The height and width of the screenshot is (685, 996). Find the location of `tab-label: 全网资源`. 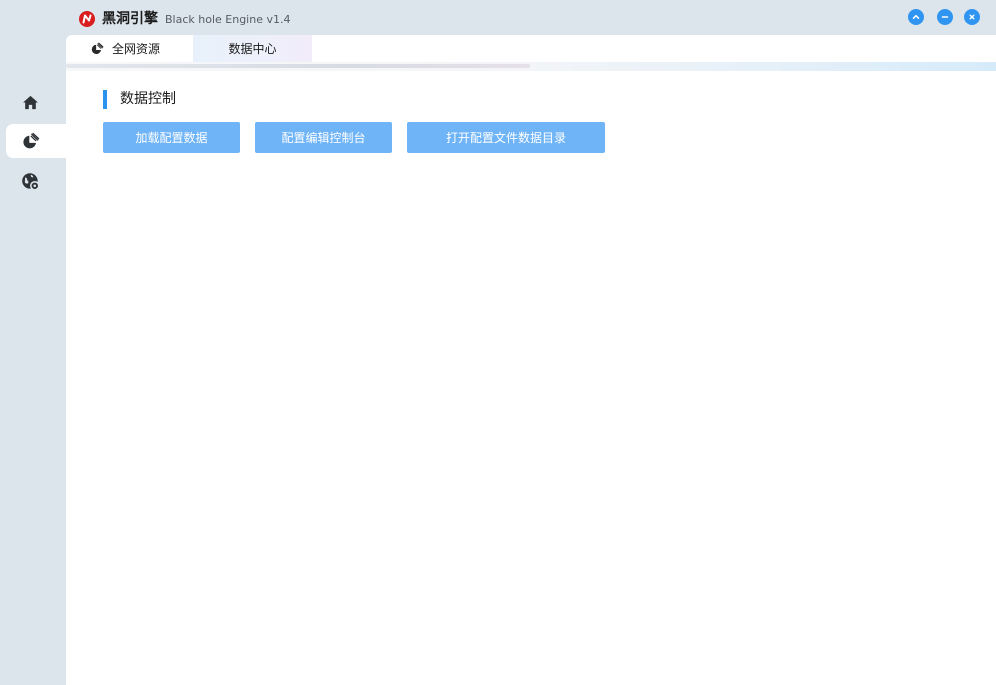

tab-label: 全网资源 is located at coordinates (136, 49).